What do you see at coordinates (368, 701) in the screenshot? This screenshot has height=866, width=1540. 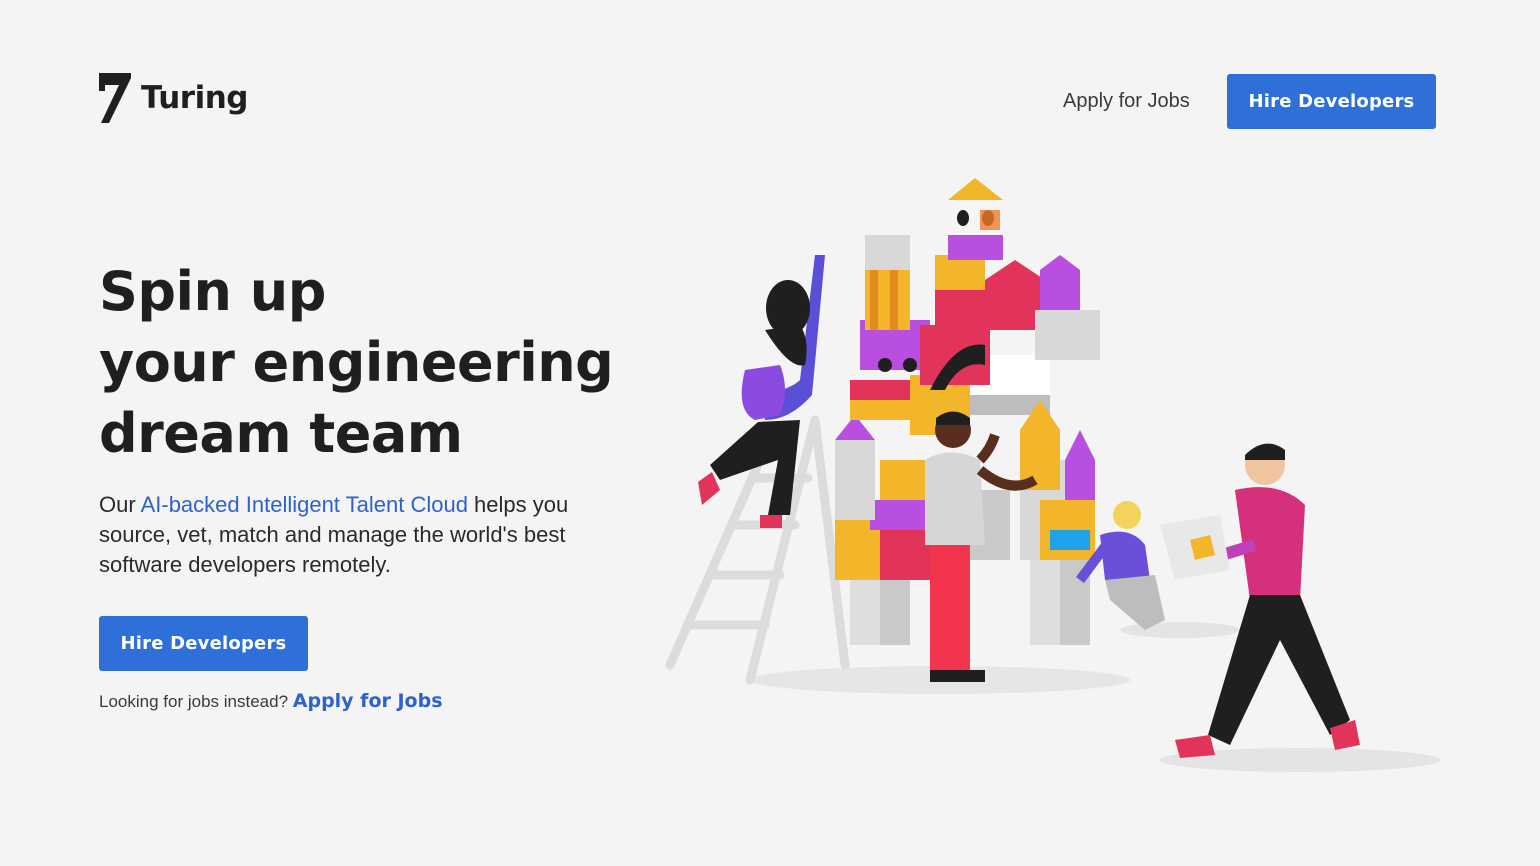 I see `apply-for-jobs-hero-link: Apply for Jobs` at bounding box center [368, 701].